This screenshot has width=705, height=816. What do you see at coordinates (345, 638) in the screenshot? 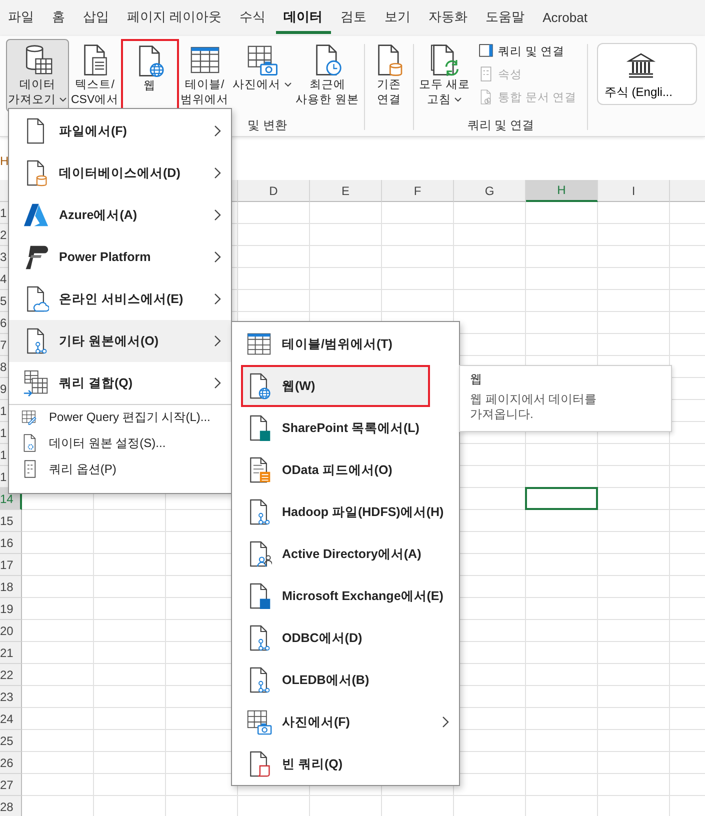
I see `menu-item: ODBC에서(D)` at bounding box center [345, 638].